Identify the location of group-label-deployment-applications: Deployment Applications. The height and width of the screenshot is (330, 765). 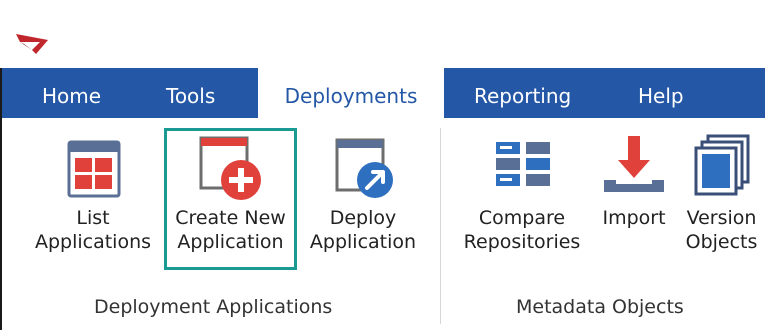
(213, 307).